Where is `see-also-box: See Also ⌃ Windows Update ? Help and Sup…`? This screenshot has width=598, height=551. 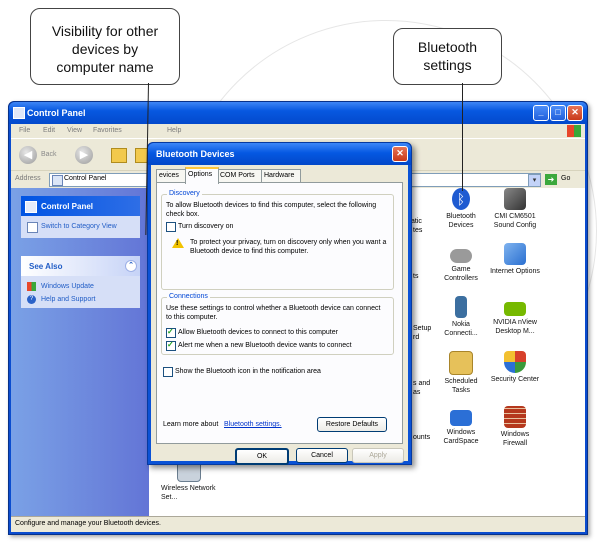
see-also-box: See Also ⌃ Windows Update ? Help and Sup… is located at coordinates (80, 282).